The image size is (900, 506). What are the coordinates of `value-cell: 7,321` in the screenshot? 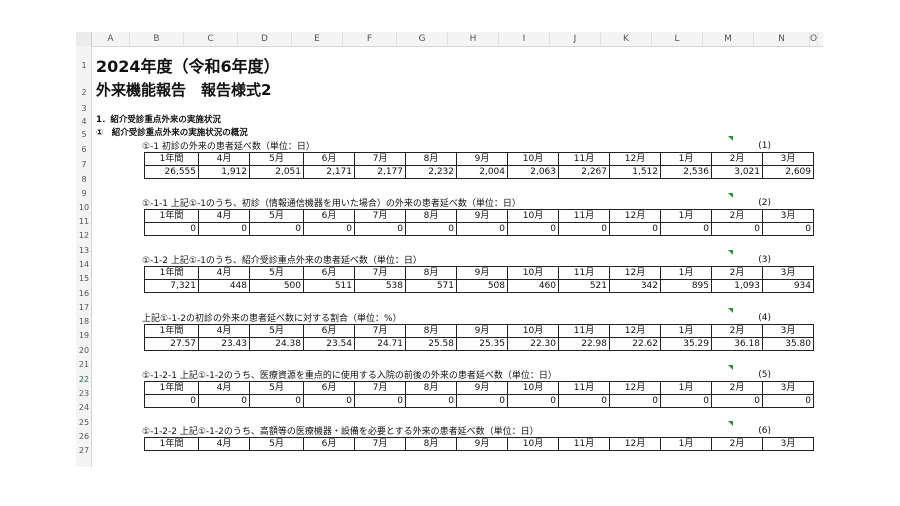 It's located at (171, 286).